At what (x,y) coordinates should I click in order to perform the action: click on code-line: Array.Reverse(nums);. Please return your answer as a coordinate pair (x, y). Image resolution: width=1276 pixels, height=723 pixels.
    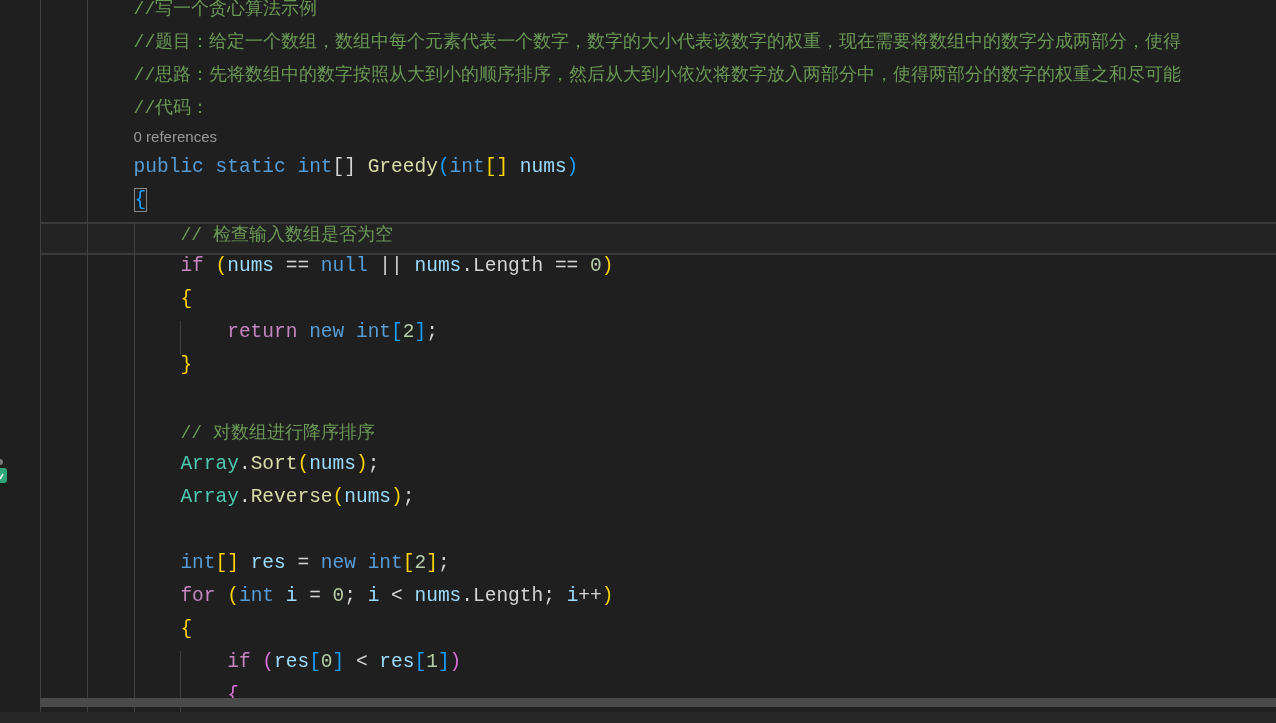
    Looking at the image, I should click on (297, 498).